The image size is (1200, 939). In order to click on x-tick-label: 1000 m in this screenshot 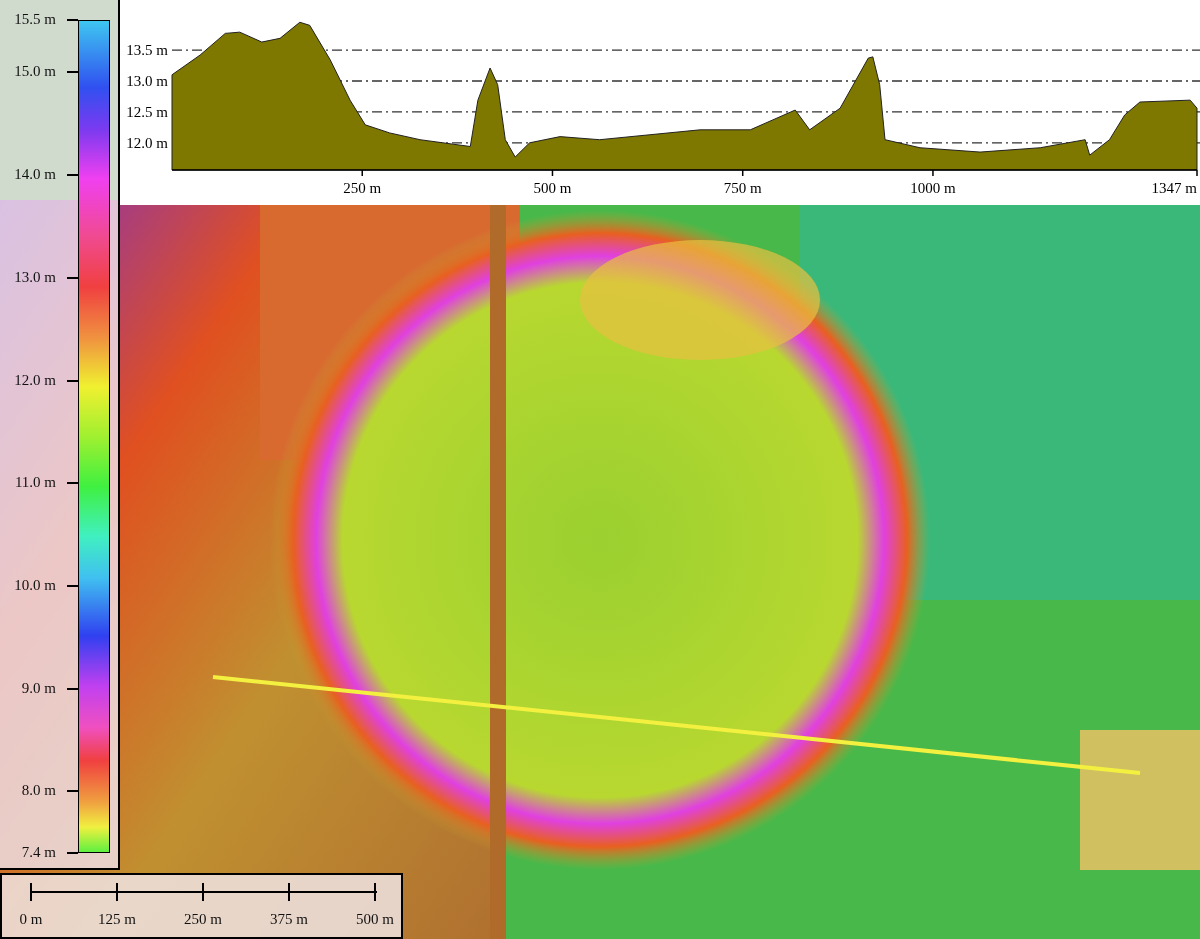, I will do `click(933, 188)`.